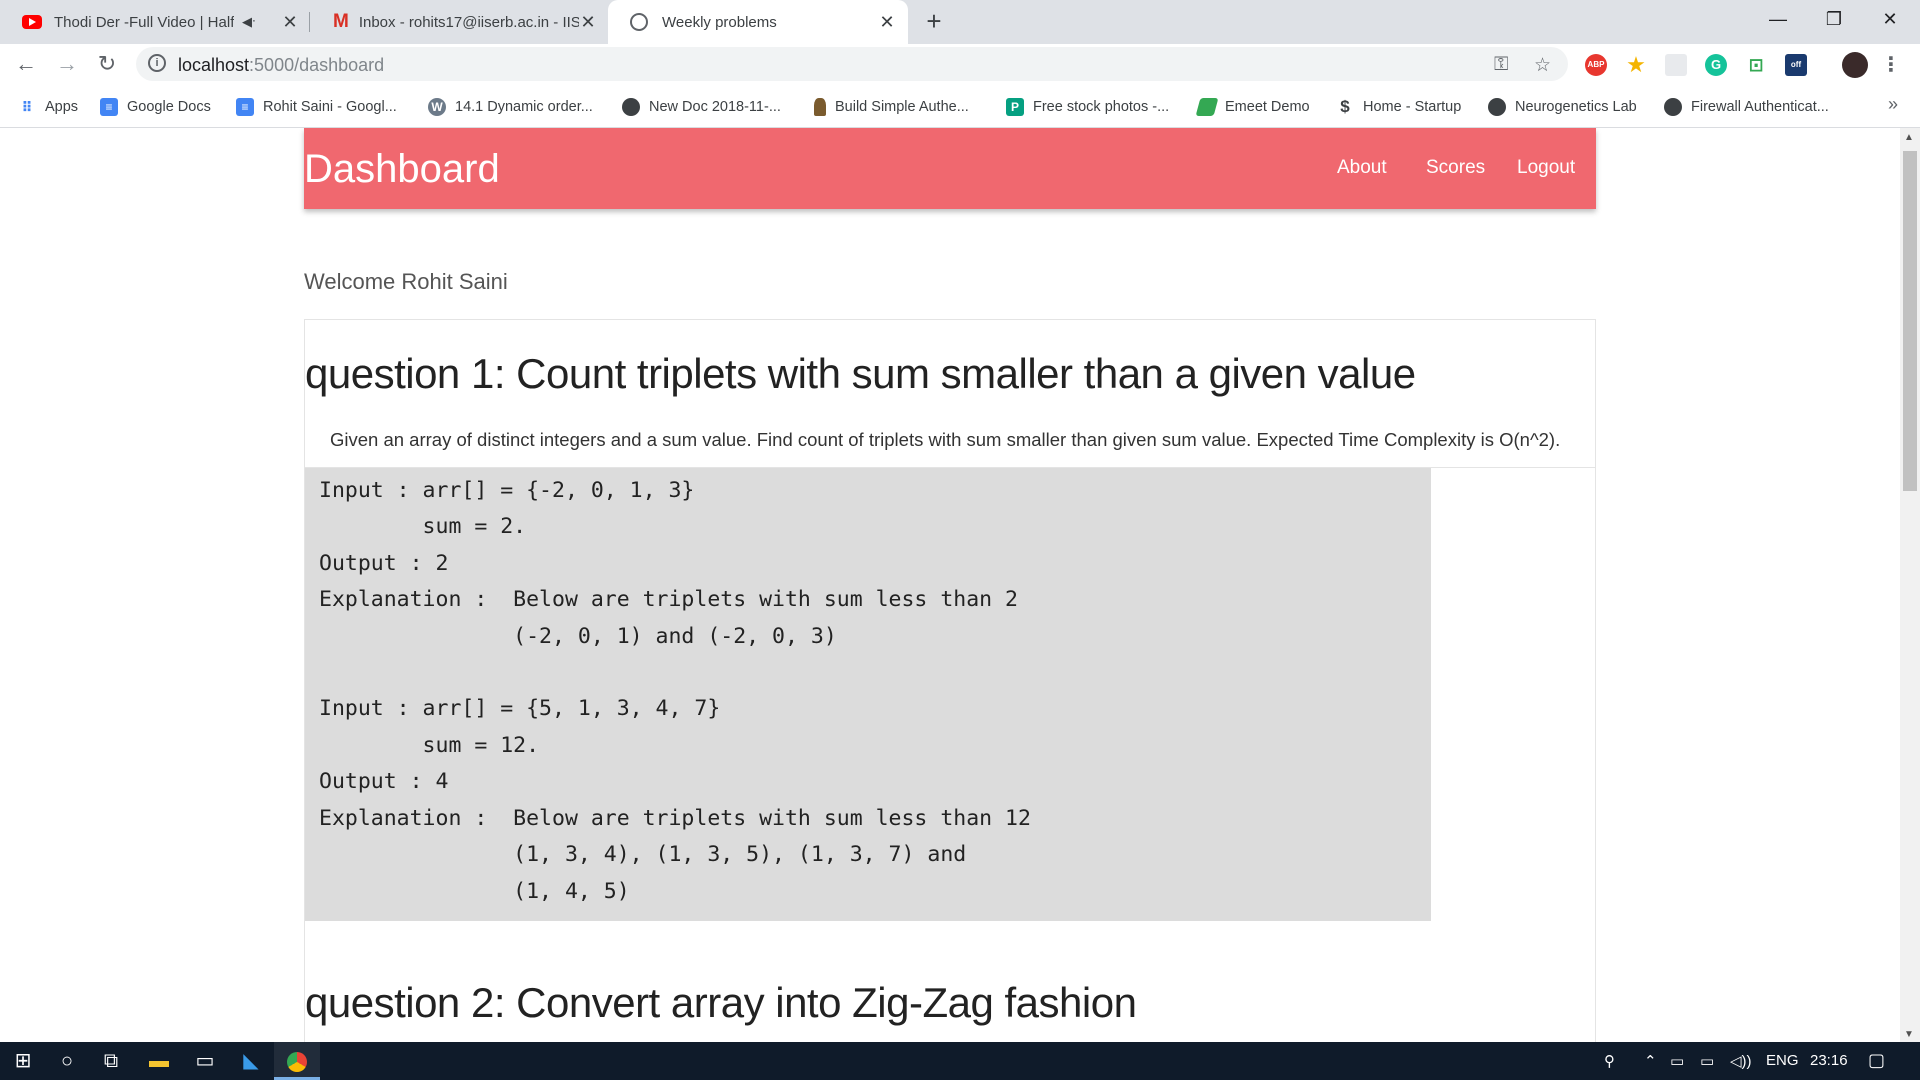  Describe the element at coordinates (111, 1061) in the screenshot. I see `task-view-icon: ⧉` at that location.